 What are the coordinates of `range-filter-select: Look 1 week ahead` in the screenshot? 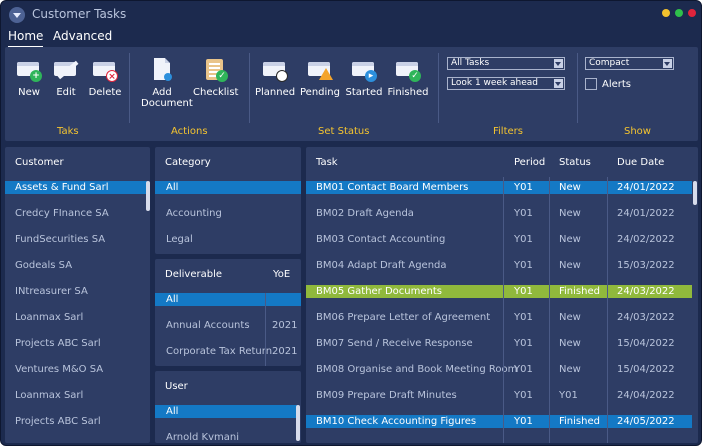 It's located at (506, 83).